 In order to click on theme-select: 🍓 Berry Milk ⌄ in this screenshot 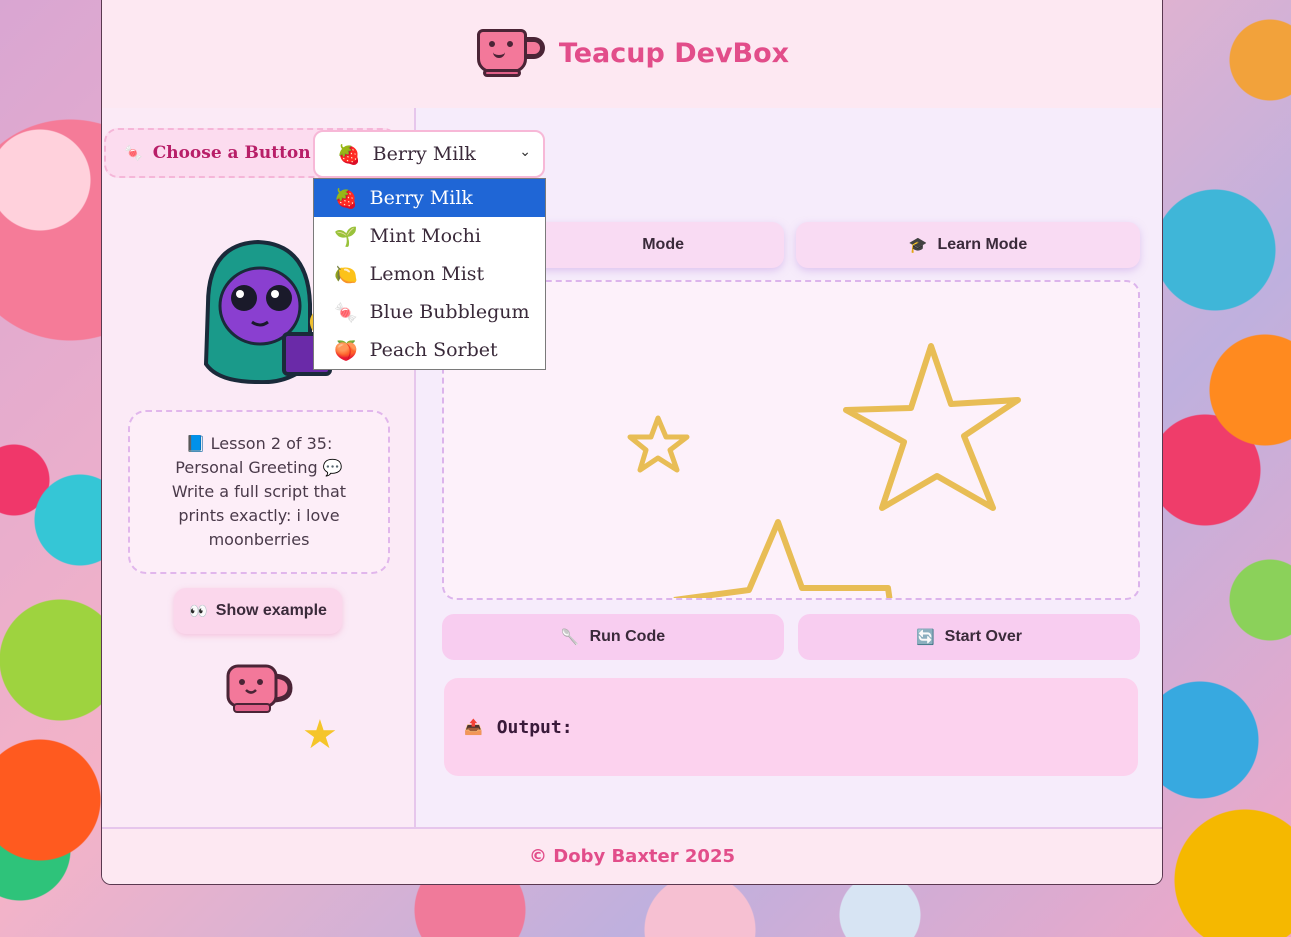, I will do `click(429, 154)`.